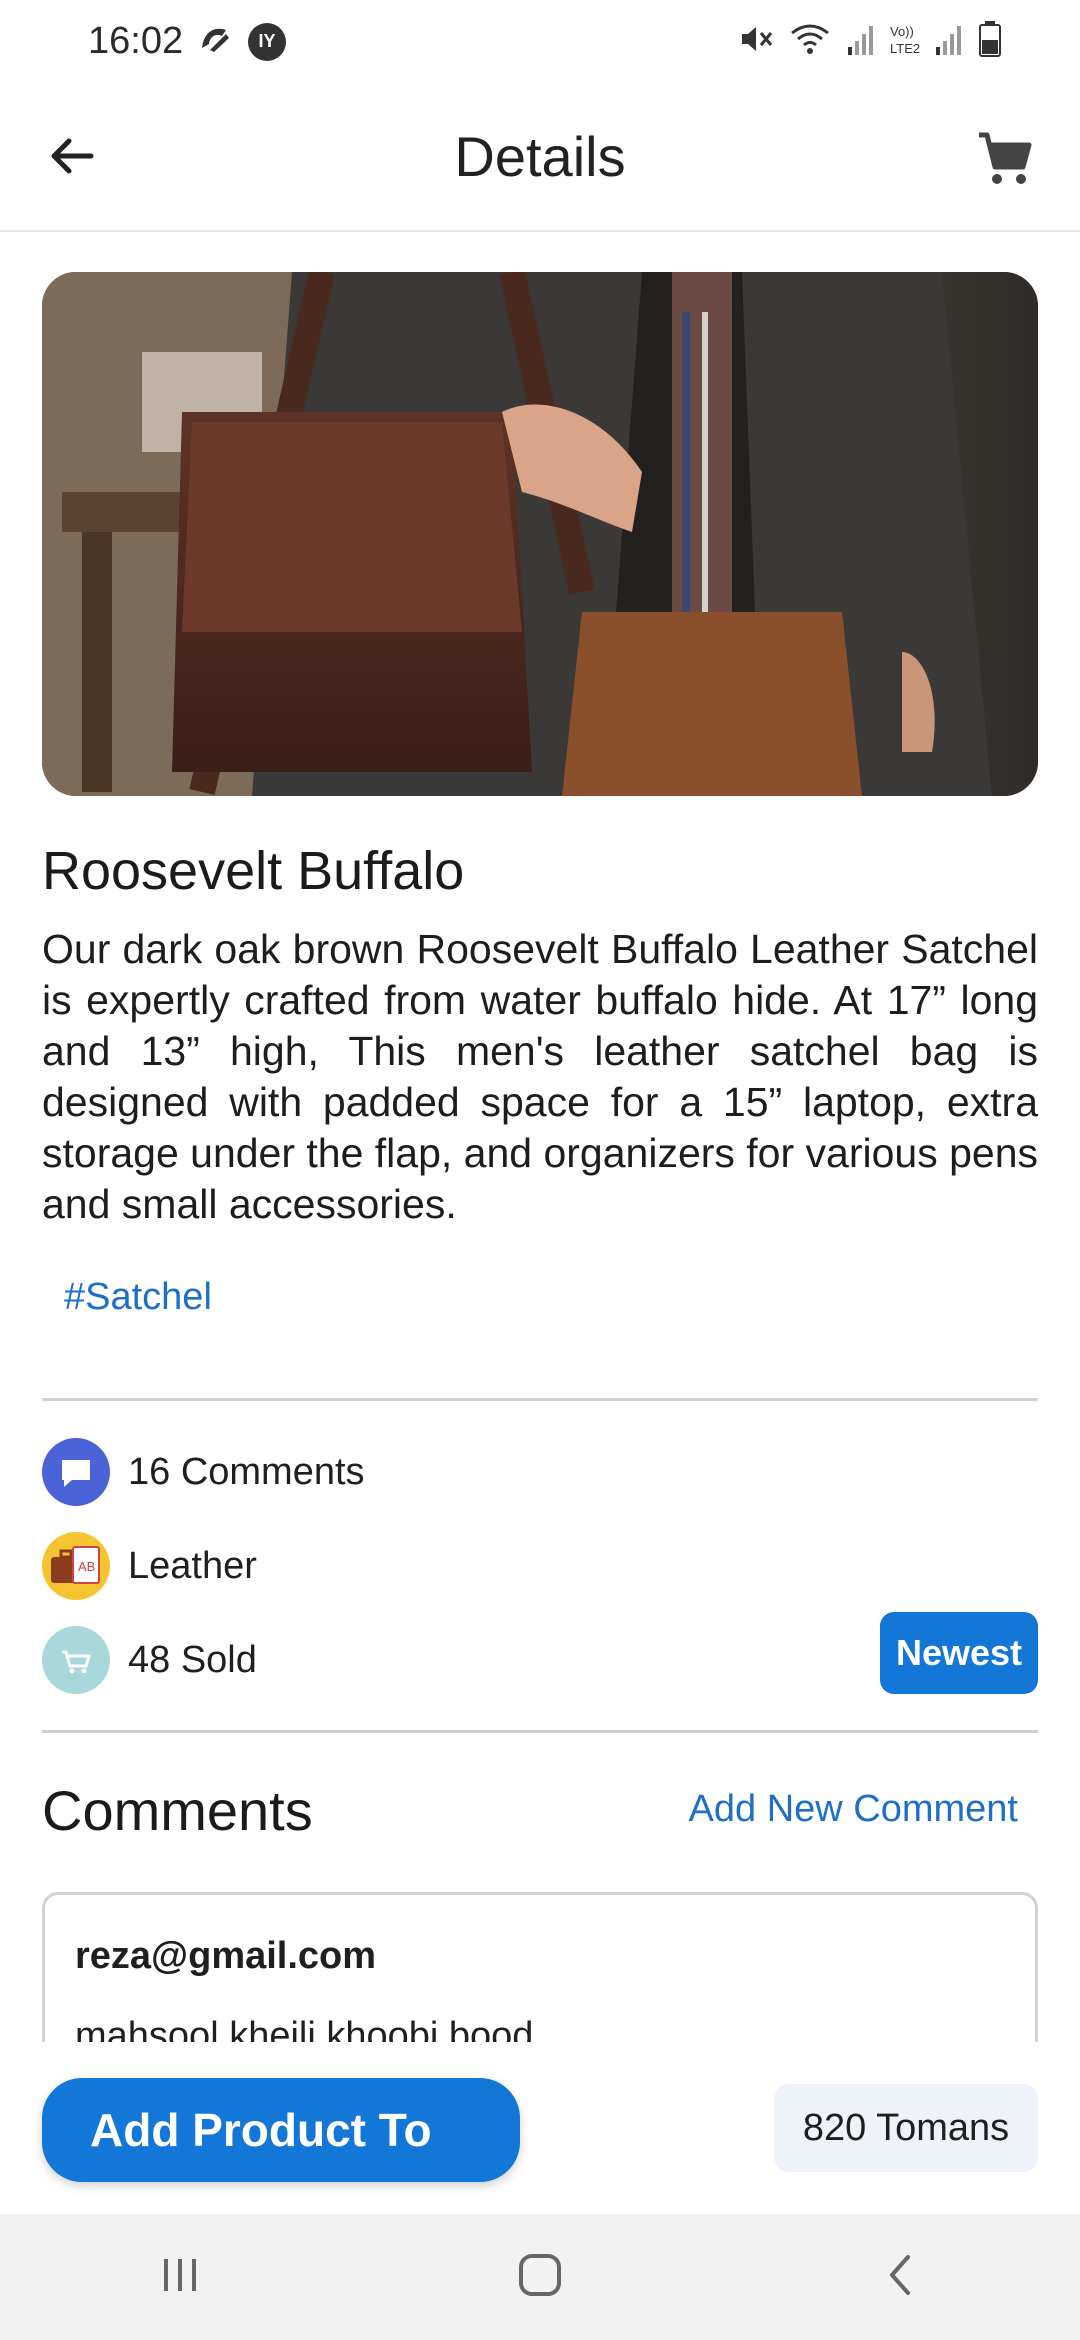 This screenshot has width=1080, height=2340. I want to click on status-time: 16:02, so click(136, 41).